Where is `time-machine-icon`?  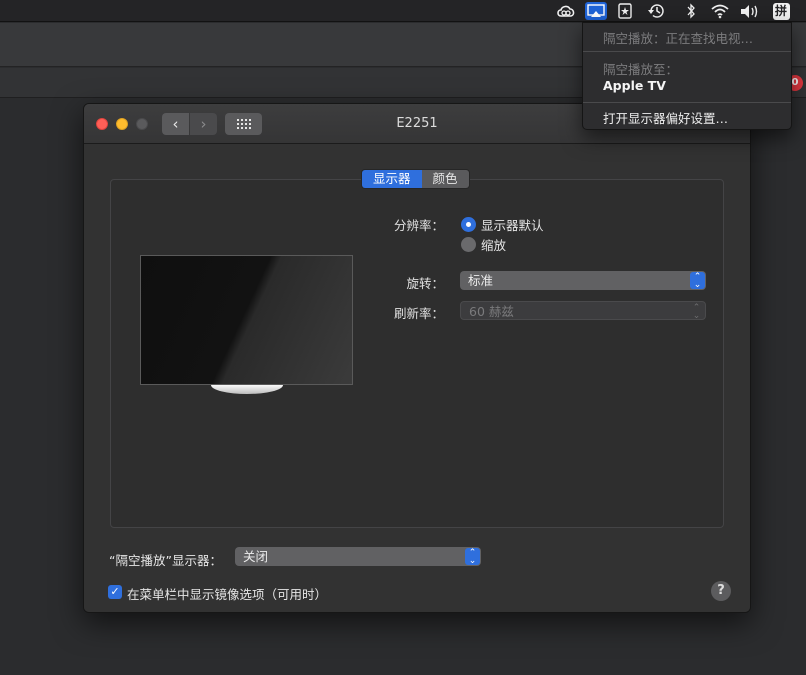
time-machine-icon is located at coordinates (656, 11).